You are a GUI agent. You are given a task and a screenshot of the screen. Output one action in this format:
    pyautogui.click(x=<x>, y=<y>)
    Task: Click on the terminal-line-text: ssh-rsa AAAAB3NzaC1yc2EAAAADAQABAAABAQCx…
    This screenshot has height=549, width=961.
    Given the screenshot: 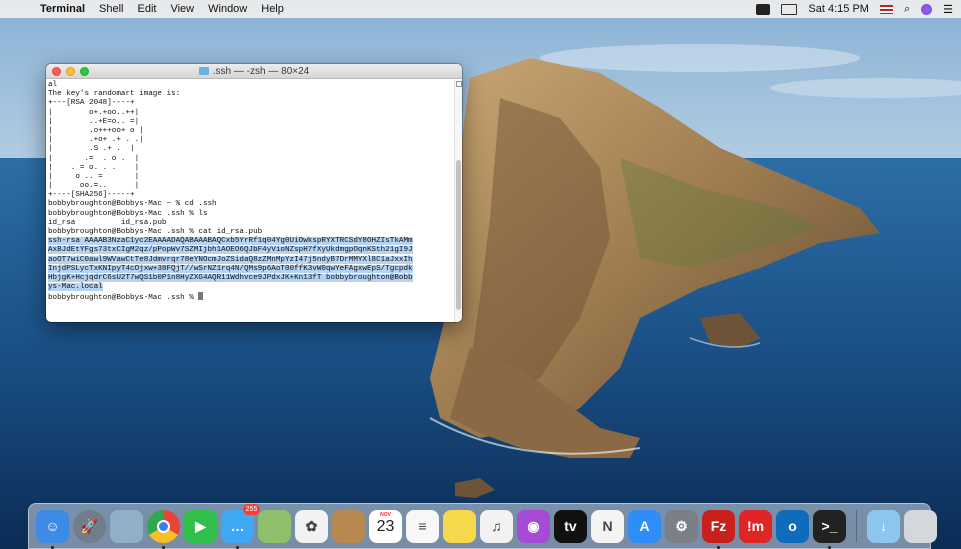 What is the action you would take?
    pyautogui.click(x=230, y=241)
    